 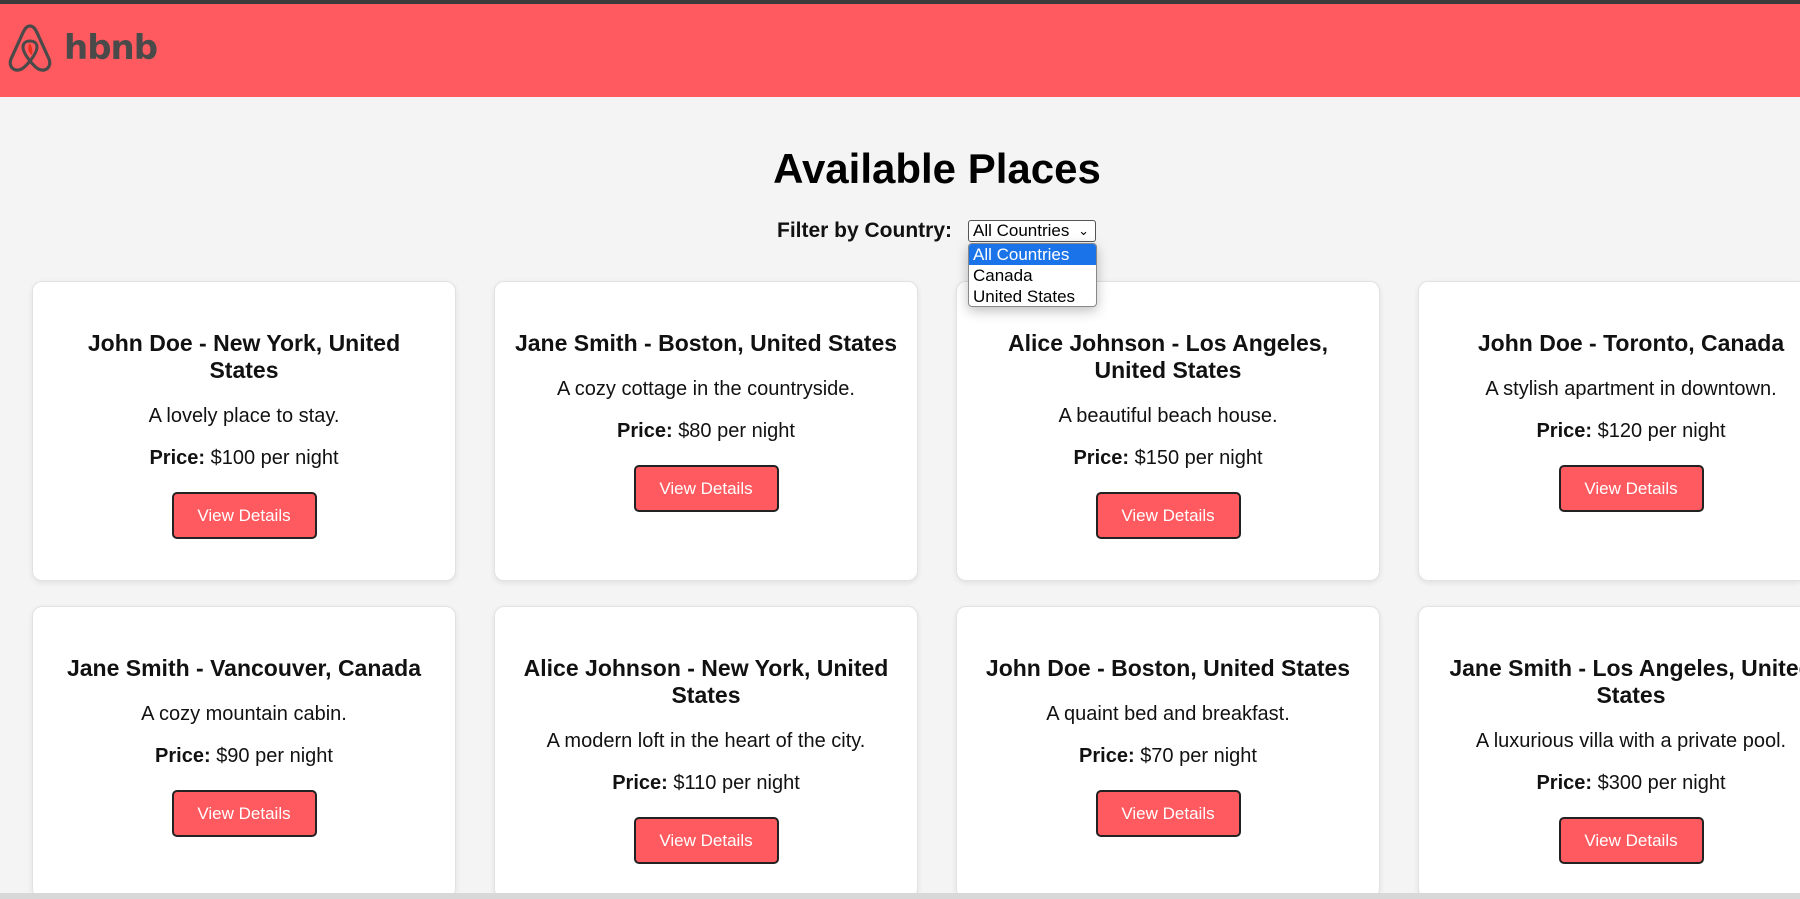 What do you see at coordinates (900, 50) in the screenshot?
I see `site-header: hbnb` at bounding box center [900, 50].